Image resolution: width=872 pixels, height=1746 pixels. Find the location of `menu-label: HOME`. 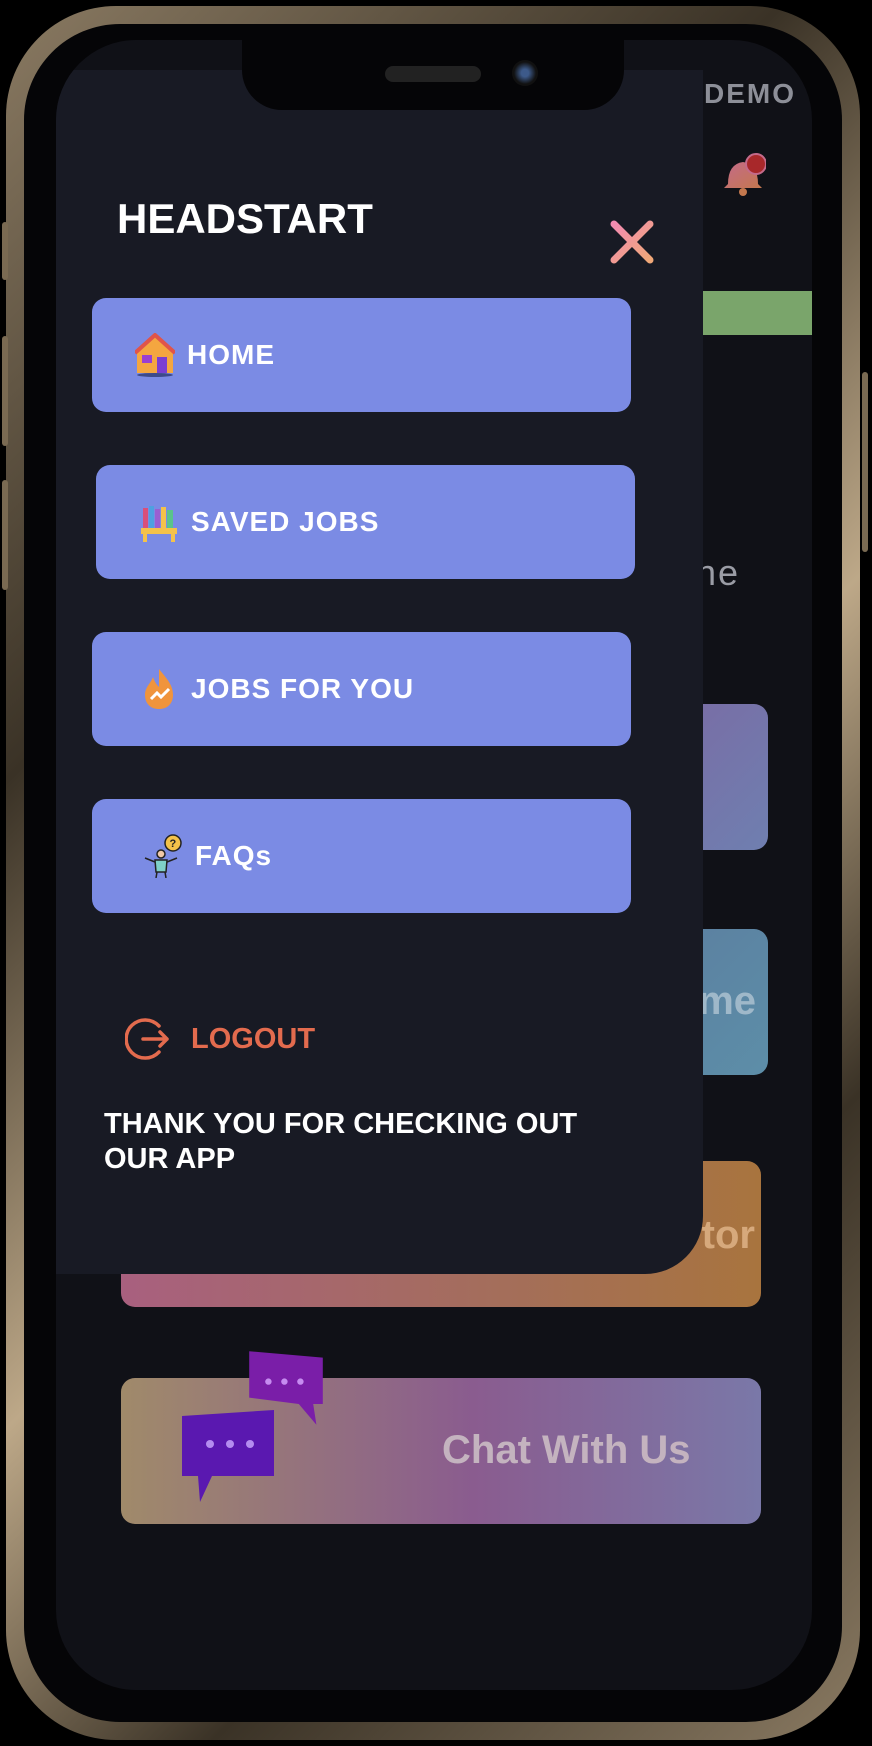

menu-label: HOME is located at coordinates (231, 354).